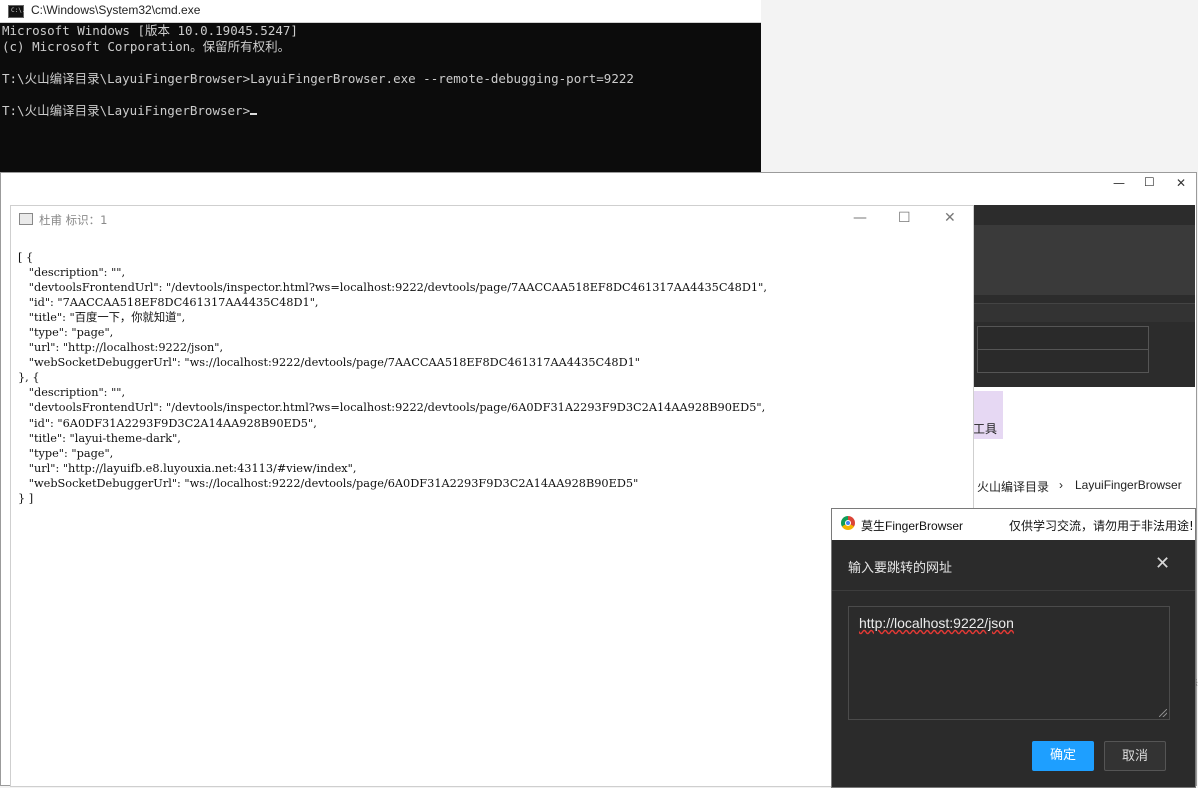  Describe the element at coordinates (99, 438) in the screenshot. I see `json-line: "title": "layui-theme-dark",` at that location.